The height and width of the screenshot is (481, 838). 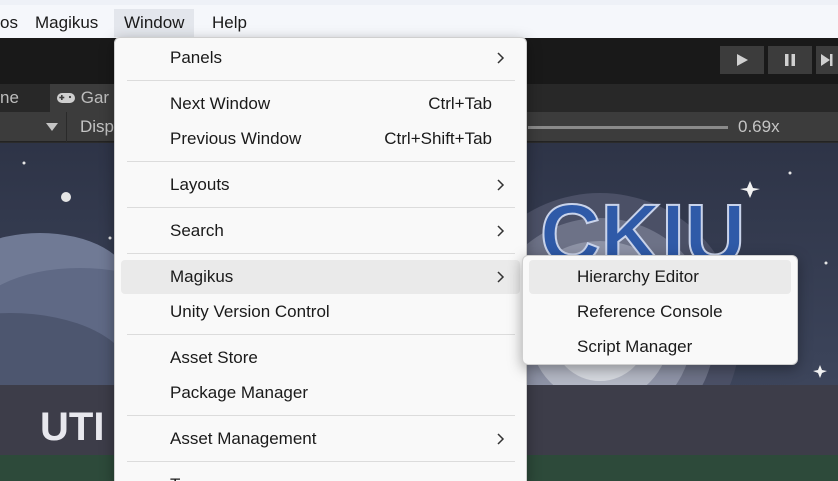 I want to click on step-icon, so click(x=827, y=60).